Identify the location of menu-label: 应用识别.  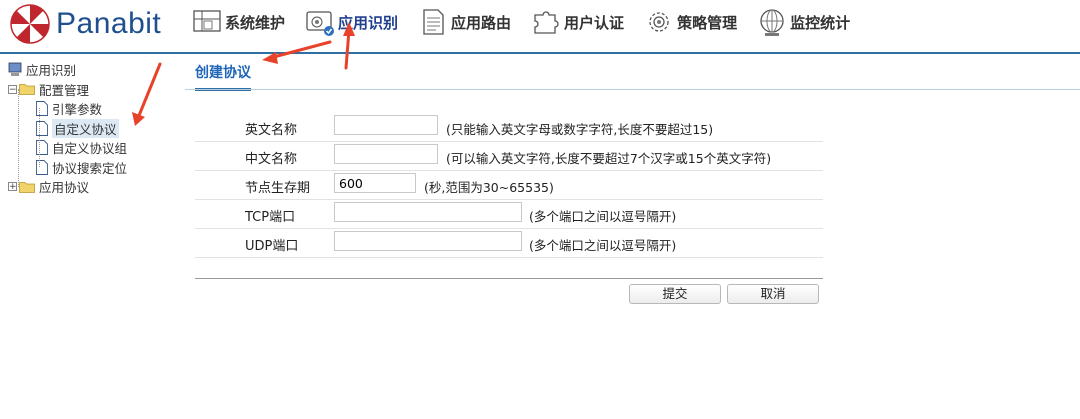
(368, 22).